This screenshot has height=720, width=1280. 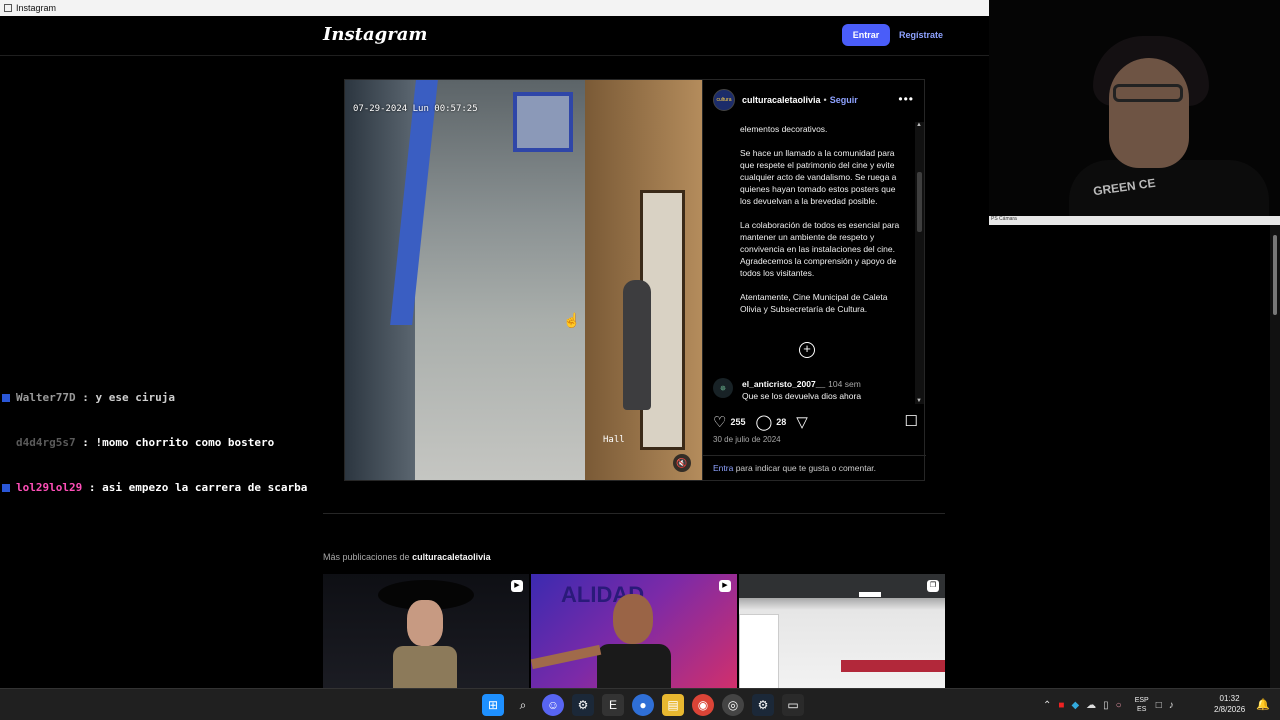 I want to click on reel-icon: ▶, so click(x=725, y=586).